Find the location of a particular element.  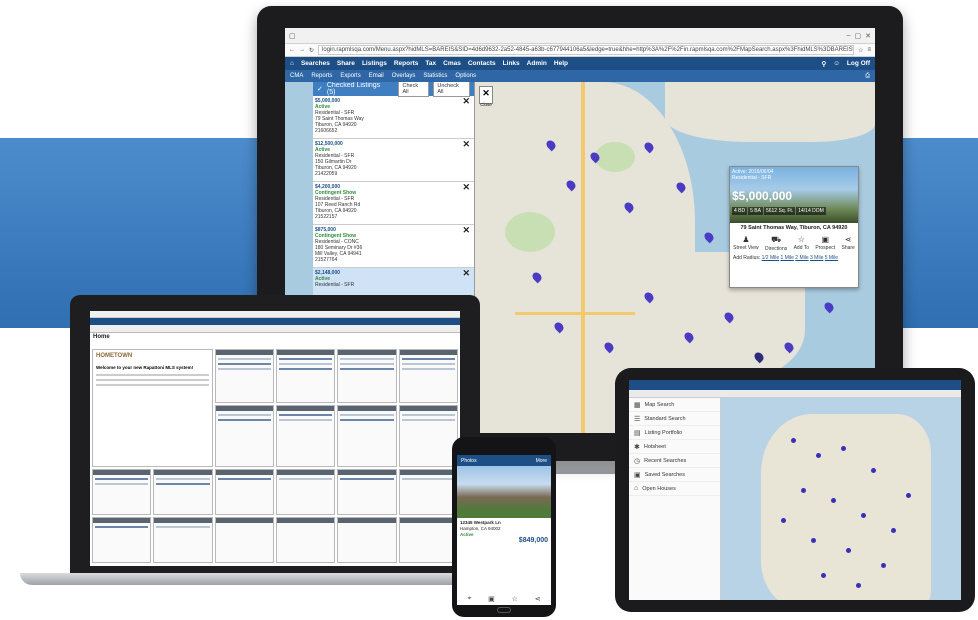

nav-hotsheet: ✱ Hotsheet is located at coordinates (674, 447).